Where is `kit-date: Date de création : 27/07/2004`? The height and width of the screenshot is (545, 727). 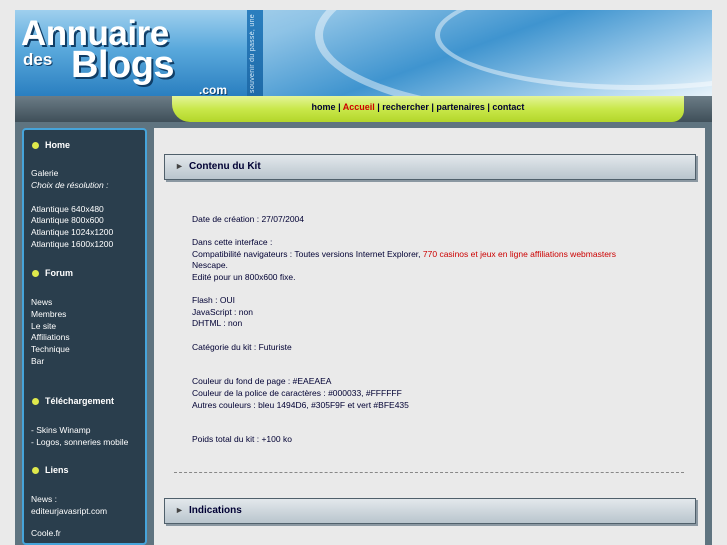 kit-date: Date de création : 27/07/2004 is located at coordinates (248, 219).